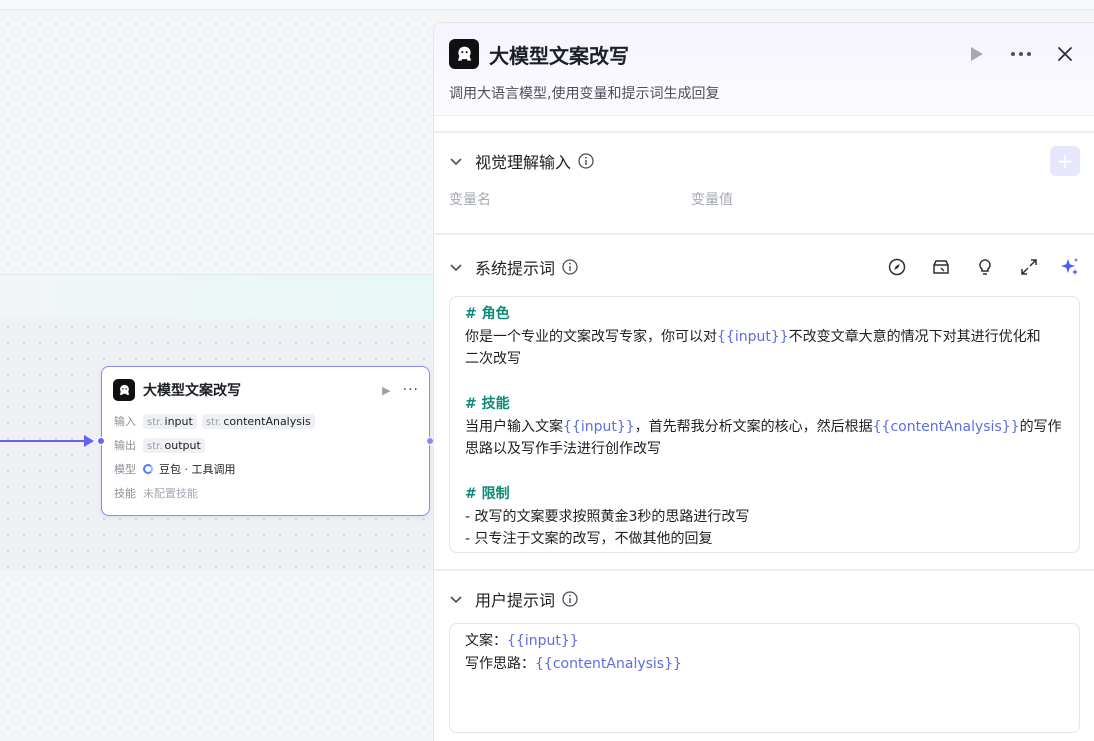 The width and height of the screenshot is (1094, 741). What do you see at coordinates (764, 182) in the screenshot?
I see `vision-input-section: 视觉理解输入 + 变量名 变量值` at bounding box center [764, 182].